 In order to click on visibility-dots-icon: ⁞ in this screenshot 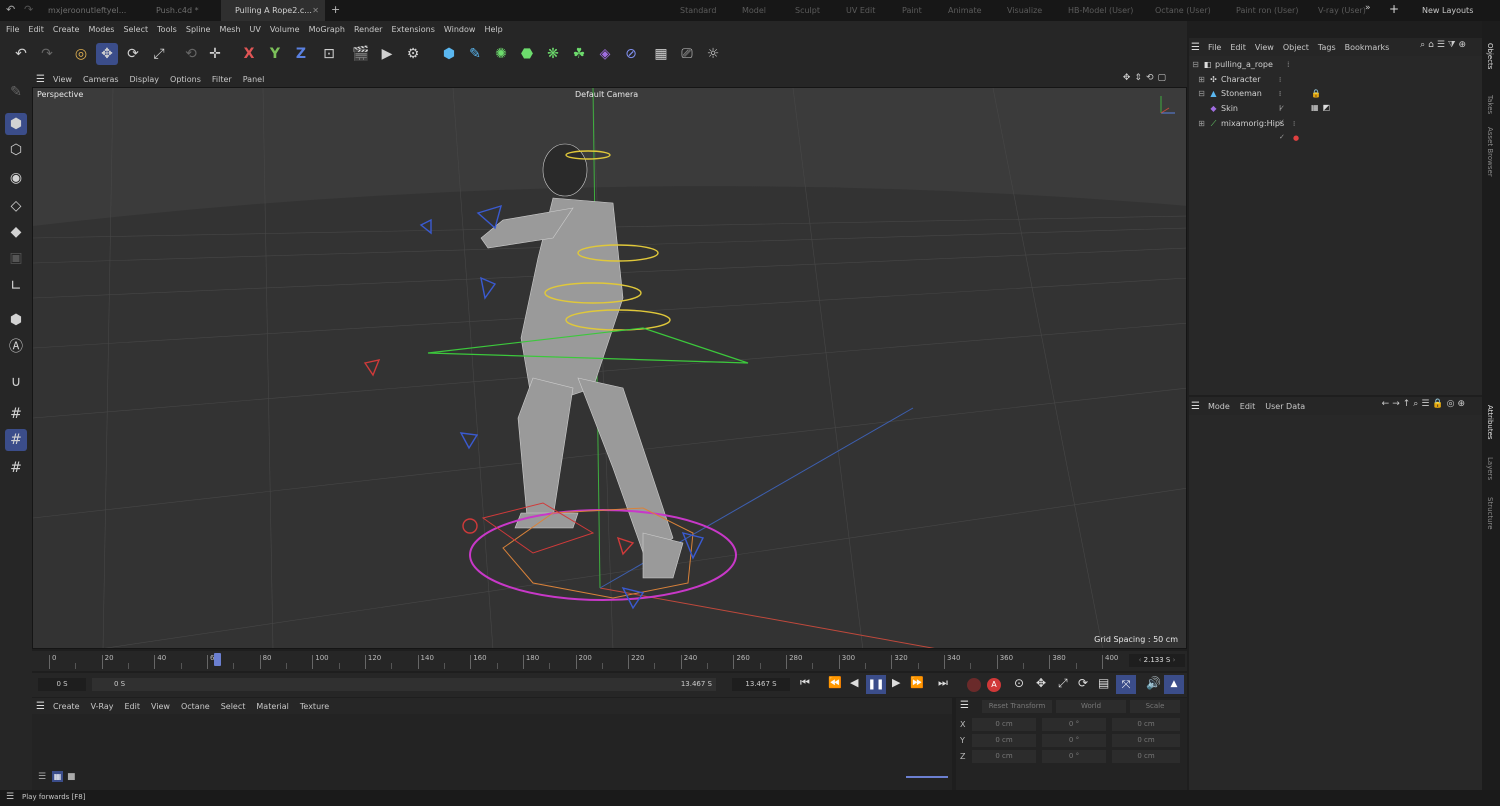, I will do `click(1288, 65)`.